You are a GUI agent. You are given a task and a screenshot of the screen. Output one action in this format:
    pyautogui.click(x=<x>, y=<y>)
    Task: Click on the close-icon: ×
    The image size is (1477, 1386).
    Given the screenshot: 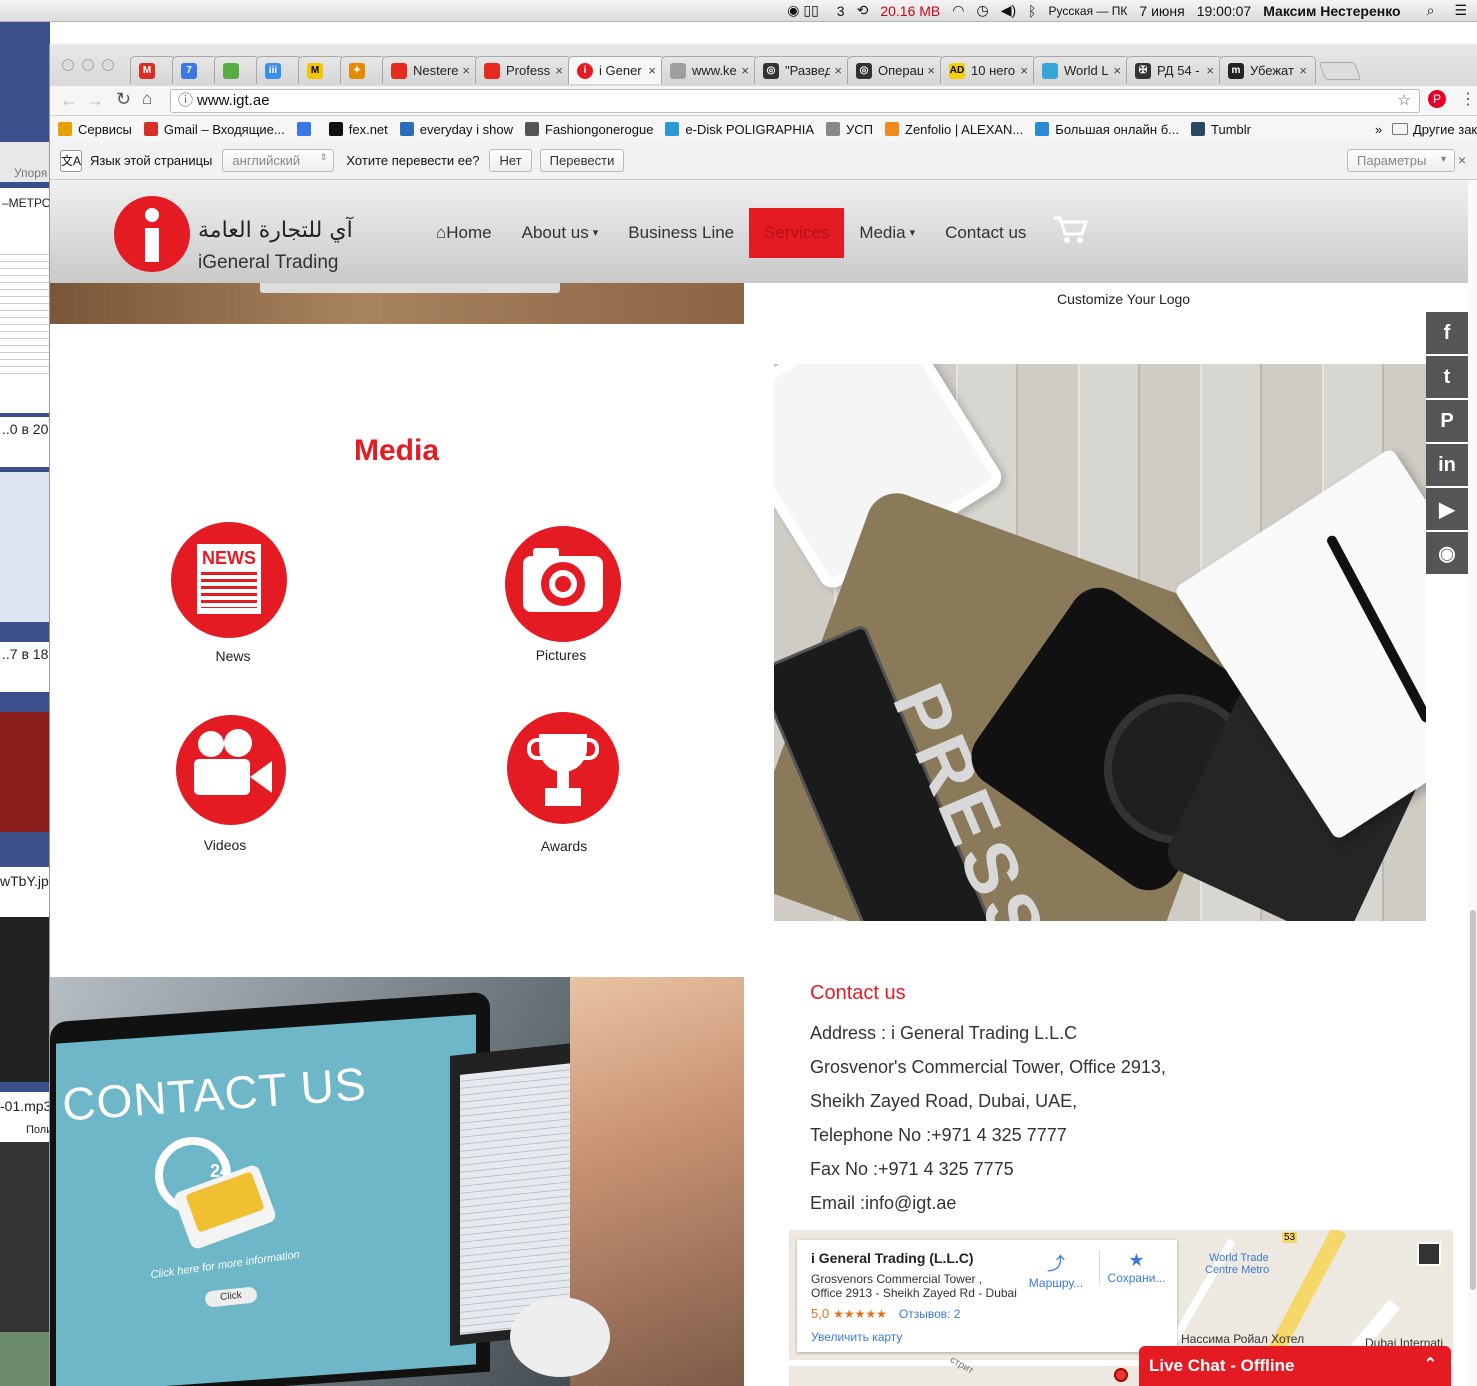 What is the action you would take?
    pyautogui.click(x=1462, y=160)
    